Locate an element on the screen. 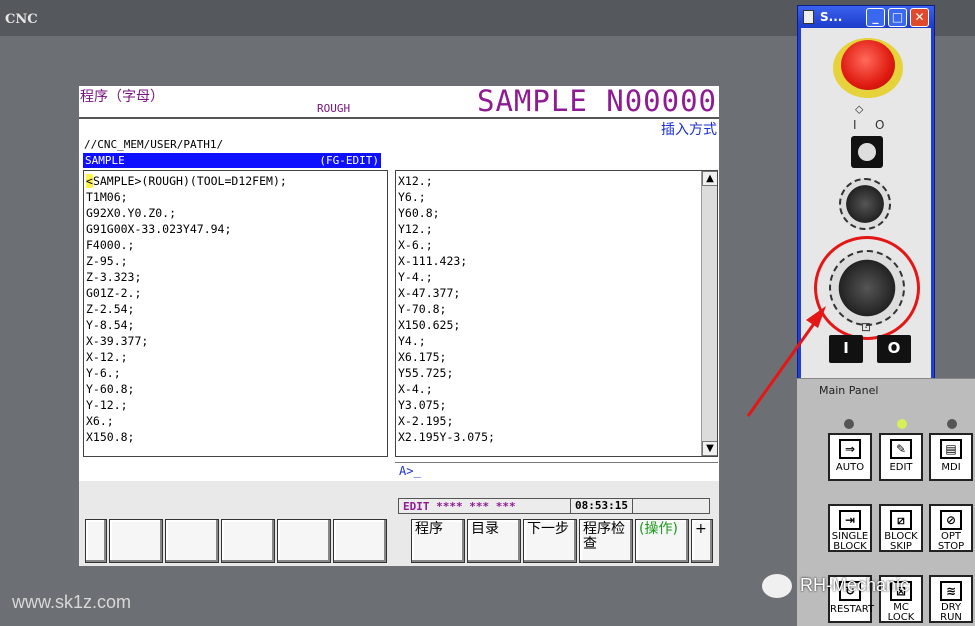  key-switch is located at coordinates (867, 152).